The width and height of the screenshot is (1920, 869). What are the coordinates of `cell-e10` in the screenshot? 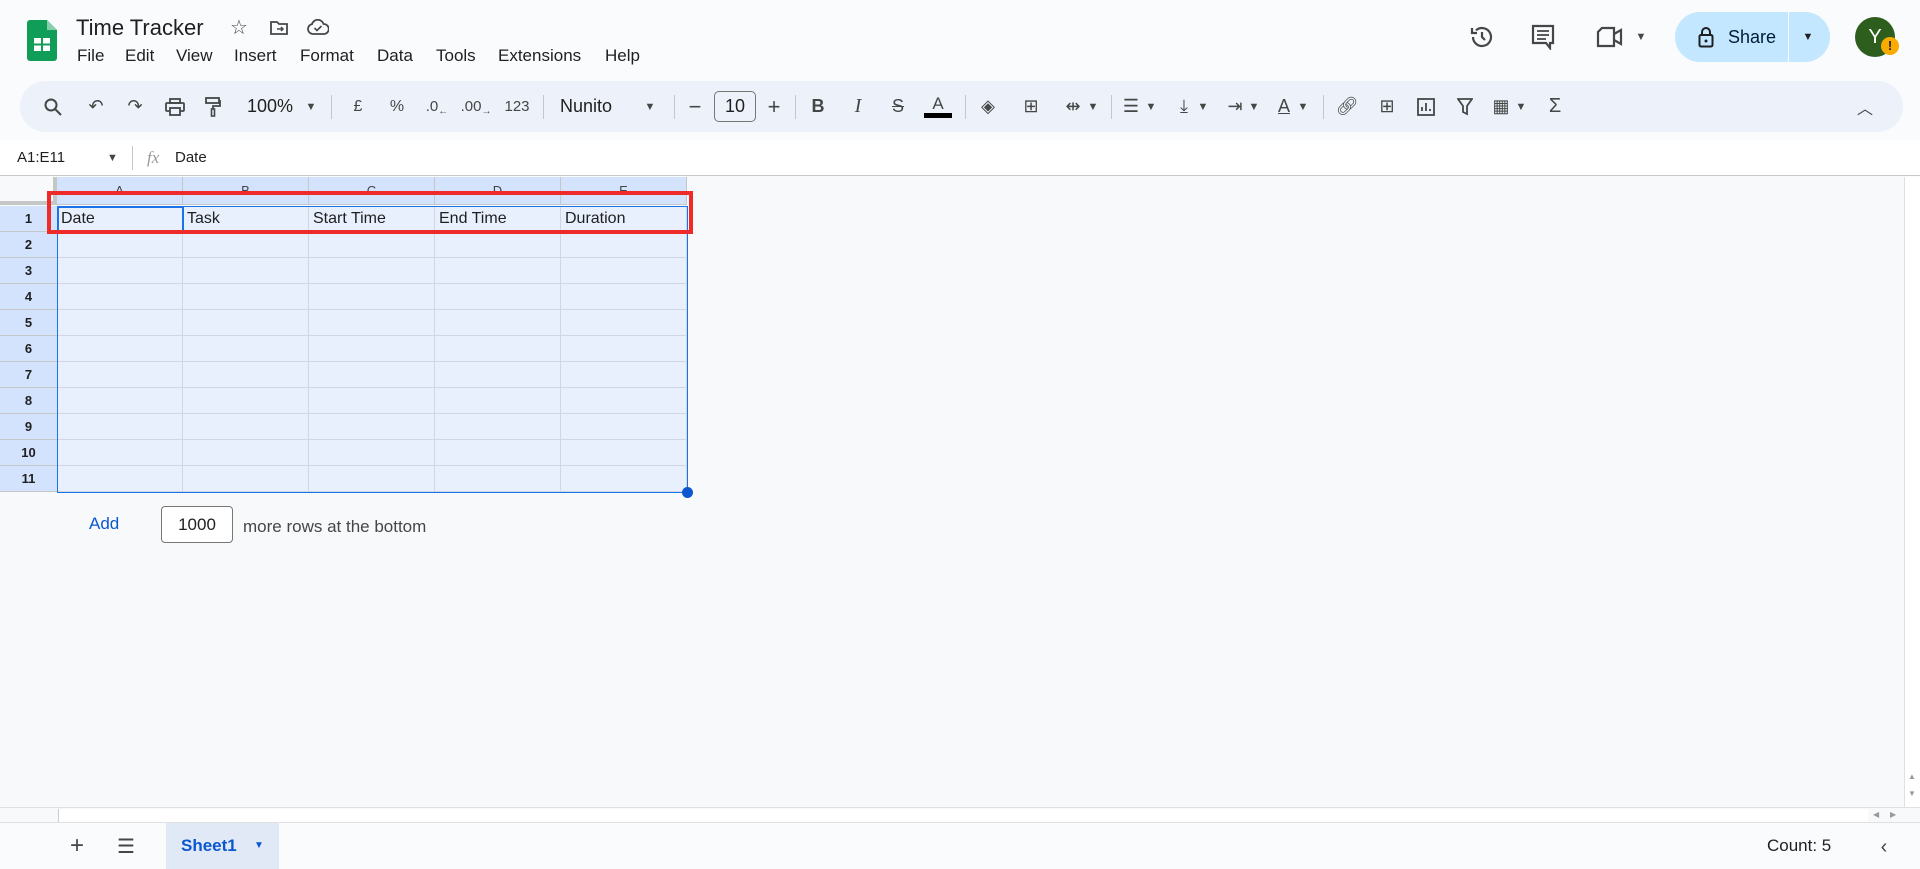 It's located at (624, 453).